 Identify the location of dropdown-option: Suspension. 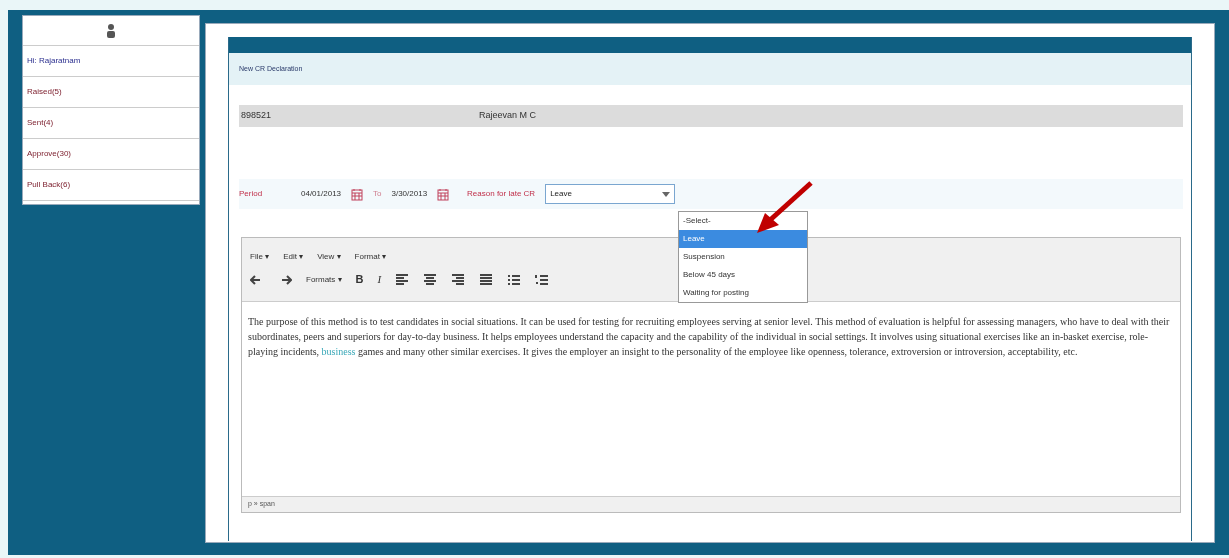
(743, 257).